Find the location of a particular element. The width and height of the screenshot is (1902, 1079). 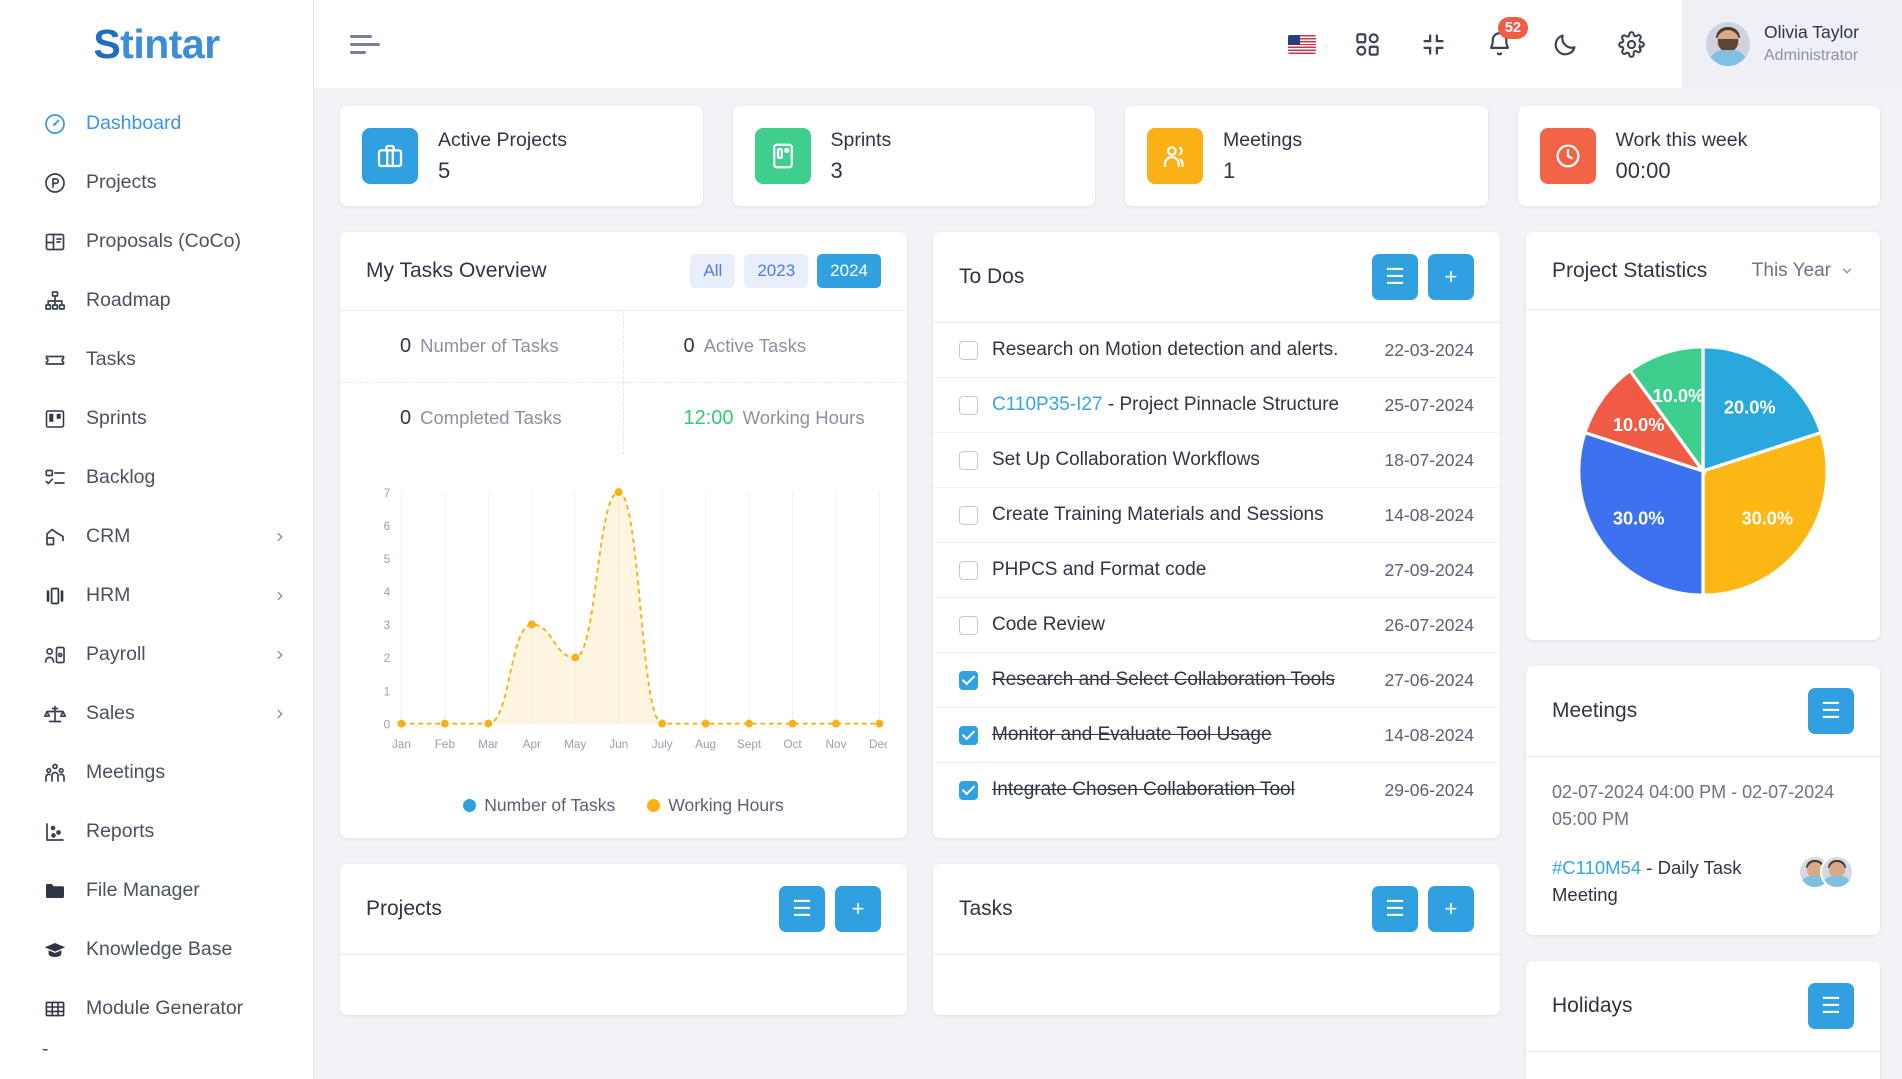

stat-card-label: Meetings is located at coordinates (1263, 140).